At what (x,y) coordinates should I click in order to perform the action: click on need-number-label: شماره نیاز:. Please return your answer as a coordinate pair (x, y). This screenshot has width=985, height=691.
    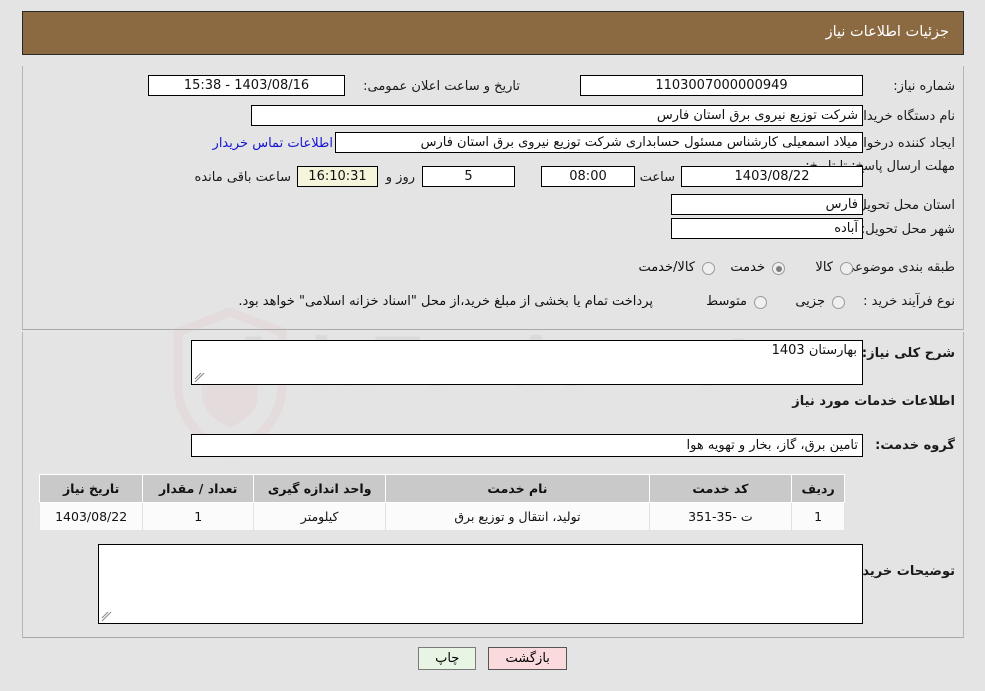
    Looking at the image, I should click on (924, 86).